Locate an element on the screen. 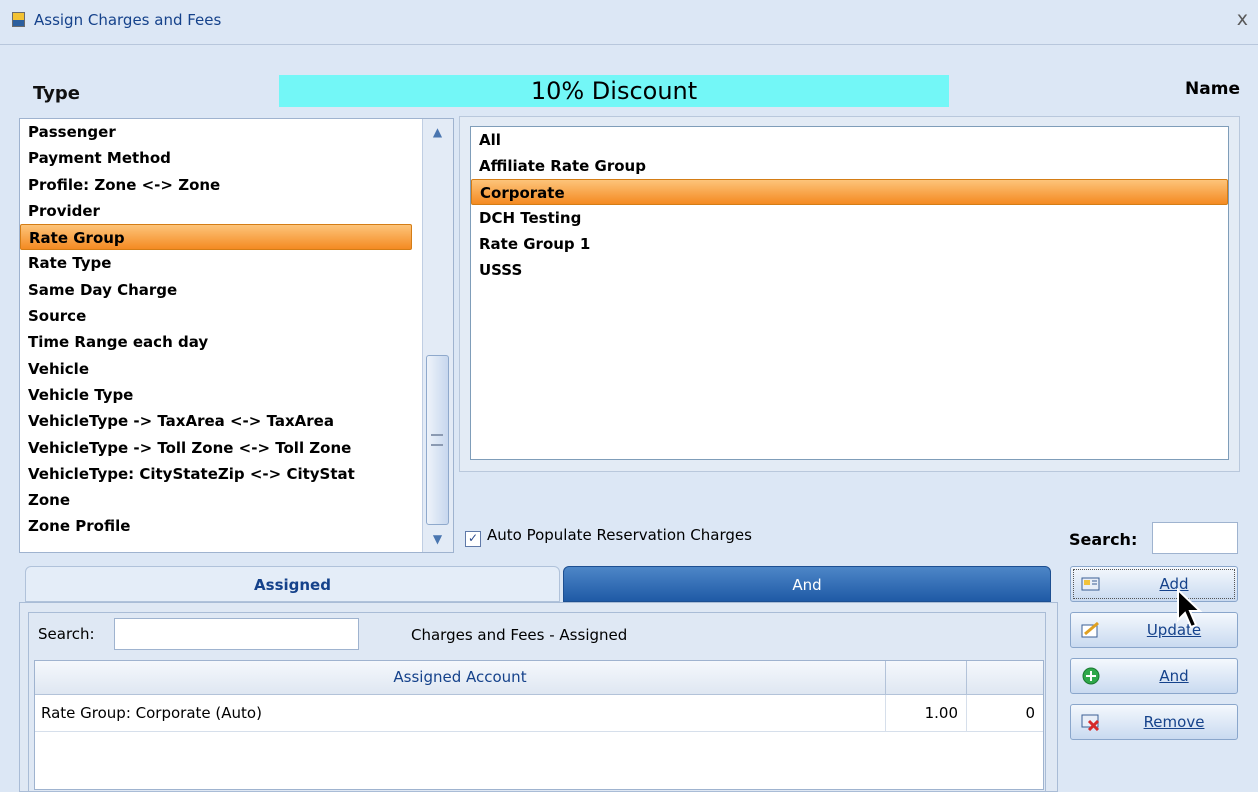  table-row: Rate Group: Corporate (Auto) 1.00 0 is located at coordinates (539, 713).